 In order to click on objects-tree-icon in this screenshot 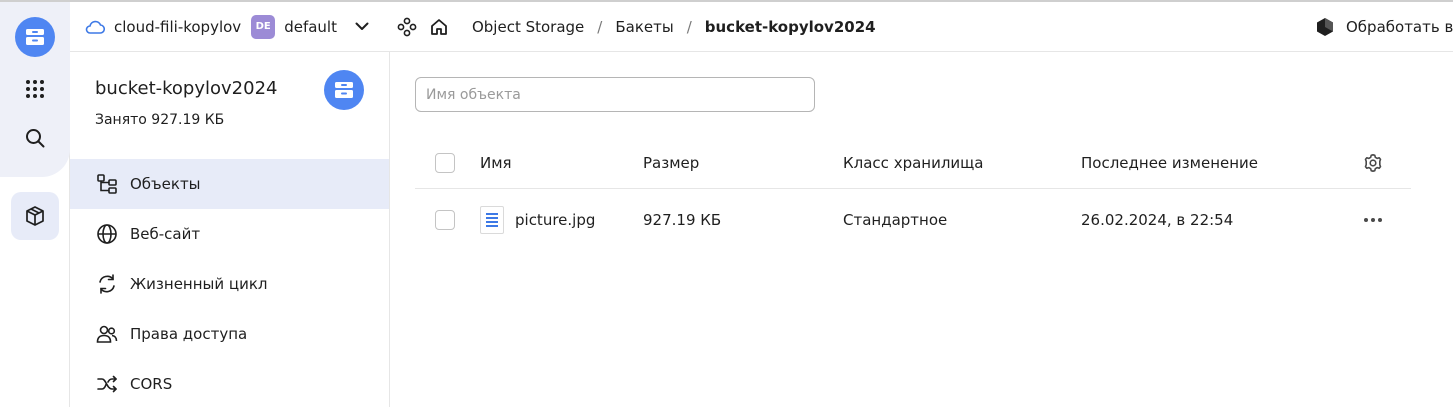, I will do `click(107, 184)`.